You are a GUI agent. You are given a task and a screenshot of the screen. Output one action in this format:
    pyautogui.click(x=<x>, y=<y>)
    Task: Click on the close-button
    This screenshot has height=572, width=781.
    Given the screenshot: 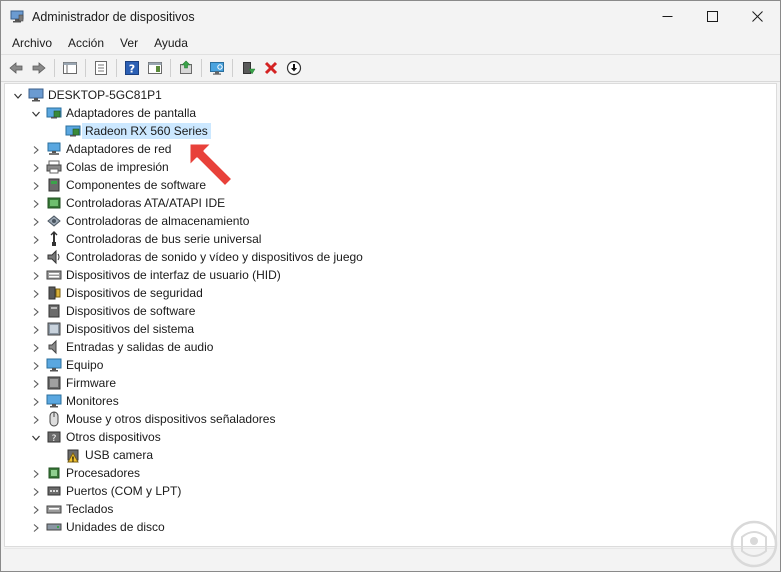 What is the action you would take?
    pyautogui.click(x=757, y=16)
    